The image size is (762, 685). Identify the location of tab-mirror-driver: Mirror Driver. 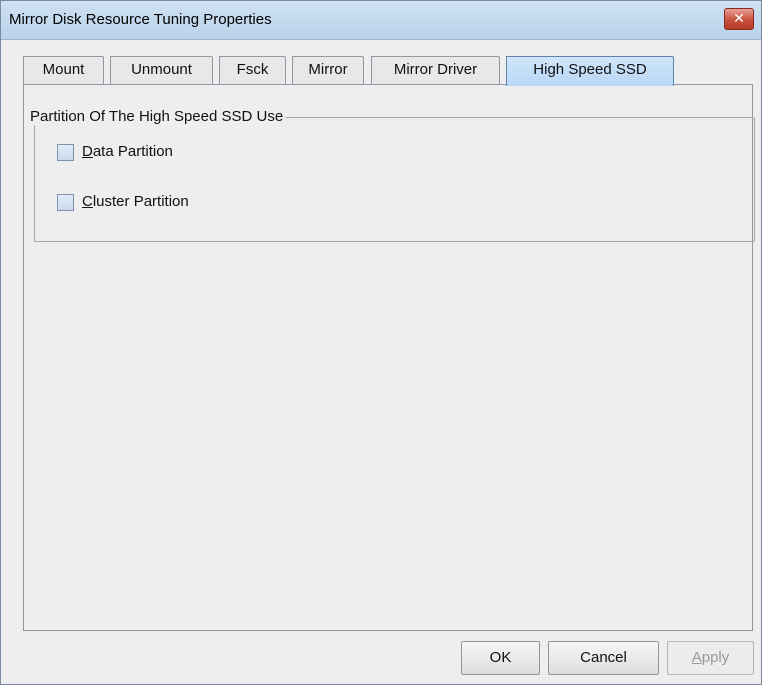
(435, 70).